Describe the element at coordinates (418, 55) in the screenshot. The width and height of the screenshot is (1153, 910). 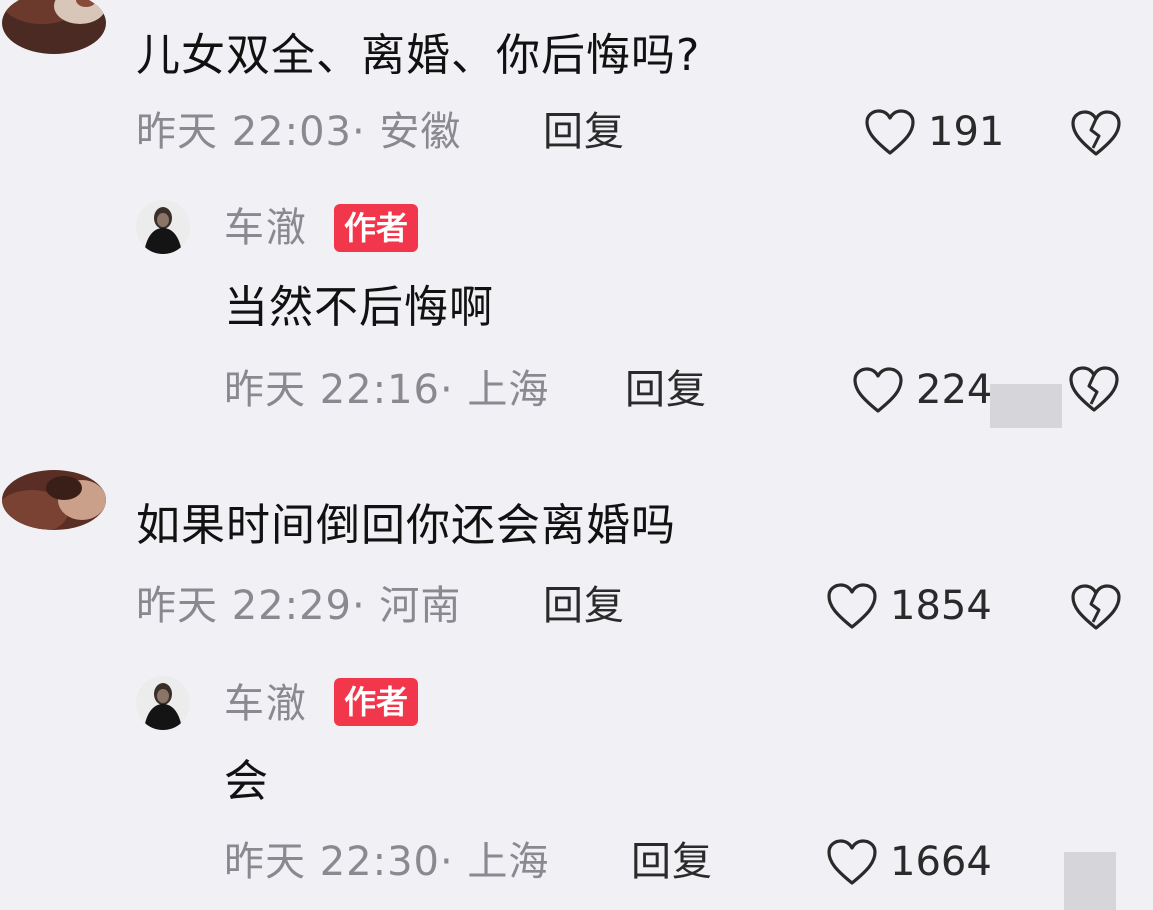
I see `comment-text: 儿女双全、离婚、你后悔吗?` at that location.